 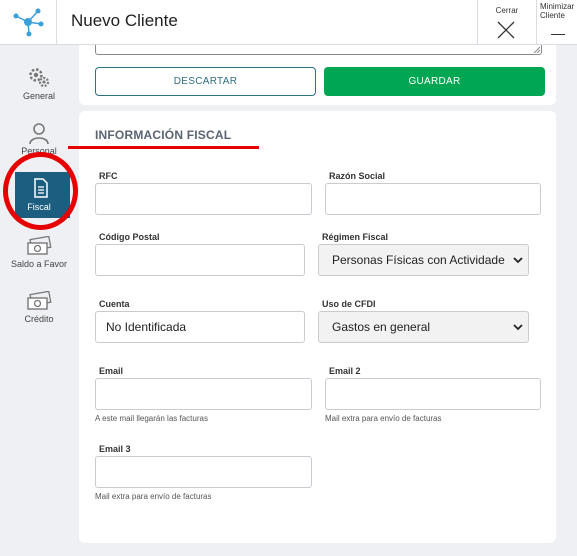 I want to click on uso-cfdi-select: Gastos en general, so click(x=423, y=327).